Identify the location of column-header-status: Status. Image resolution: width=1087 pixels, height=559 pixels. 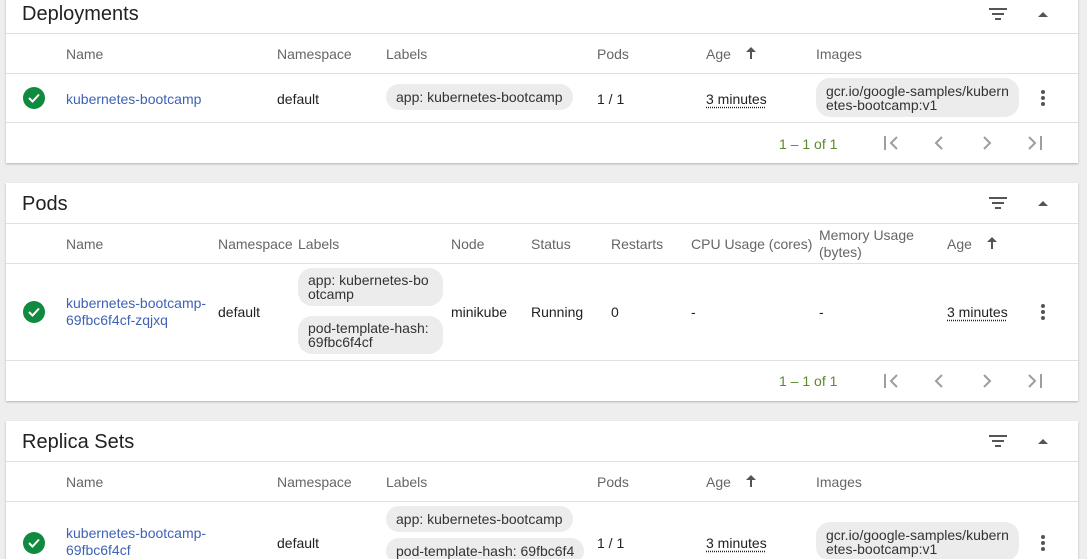
(551, 244).